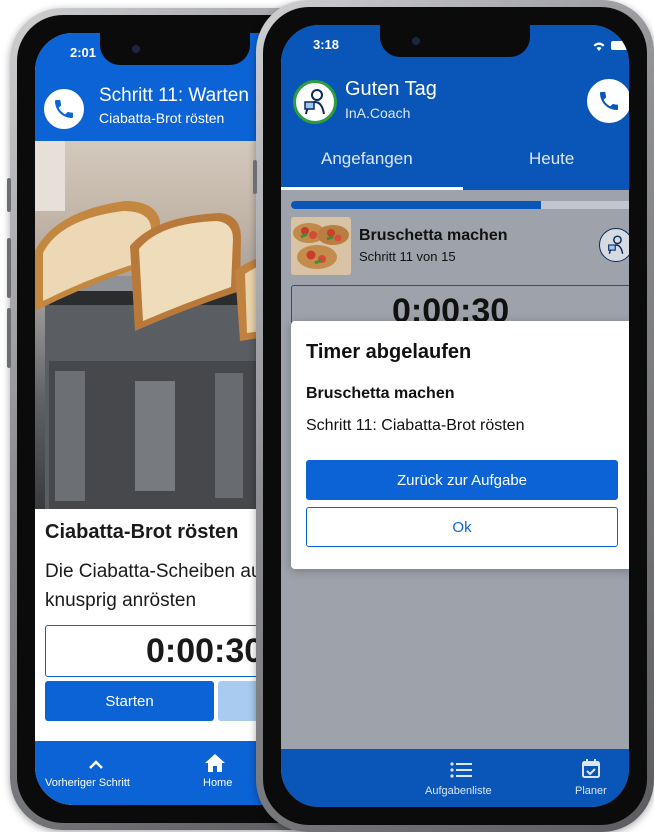  What do you see at coordinates (591, 768) in the screenshot?
I see `calendar-icon` at bounding box center [591, 768].